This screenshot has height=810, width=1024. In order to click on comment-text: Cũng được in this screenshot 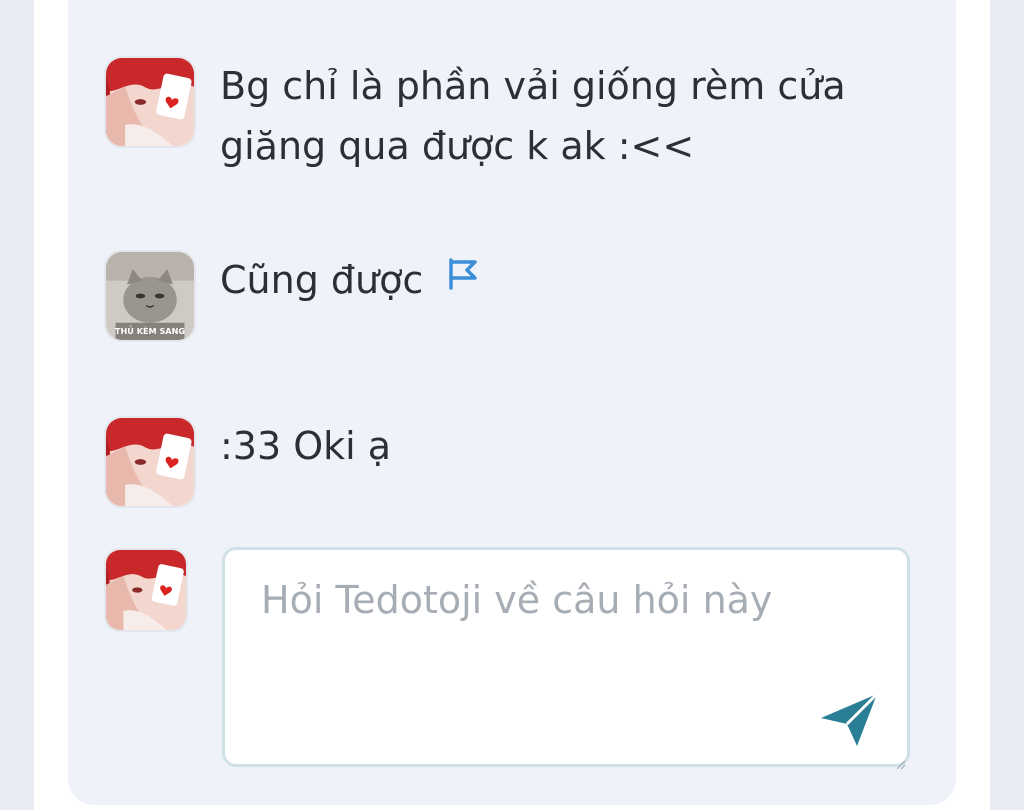, I will do `click(350, 280)`.